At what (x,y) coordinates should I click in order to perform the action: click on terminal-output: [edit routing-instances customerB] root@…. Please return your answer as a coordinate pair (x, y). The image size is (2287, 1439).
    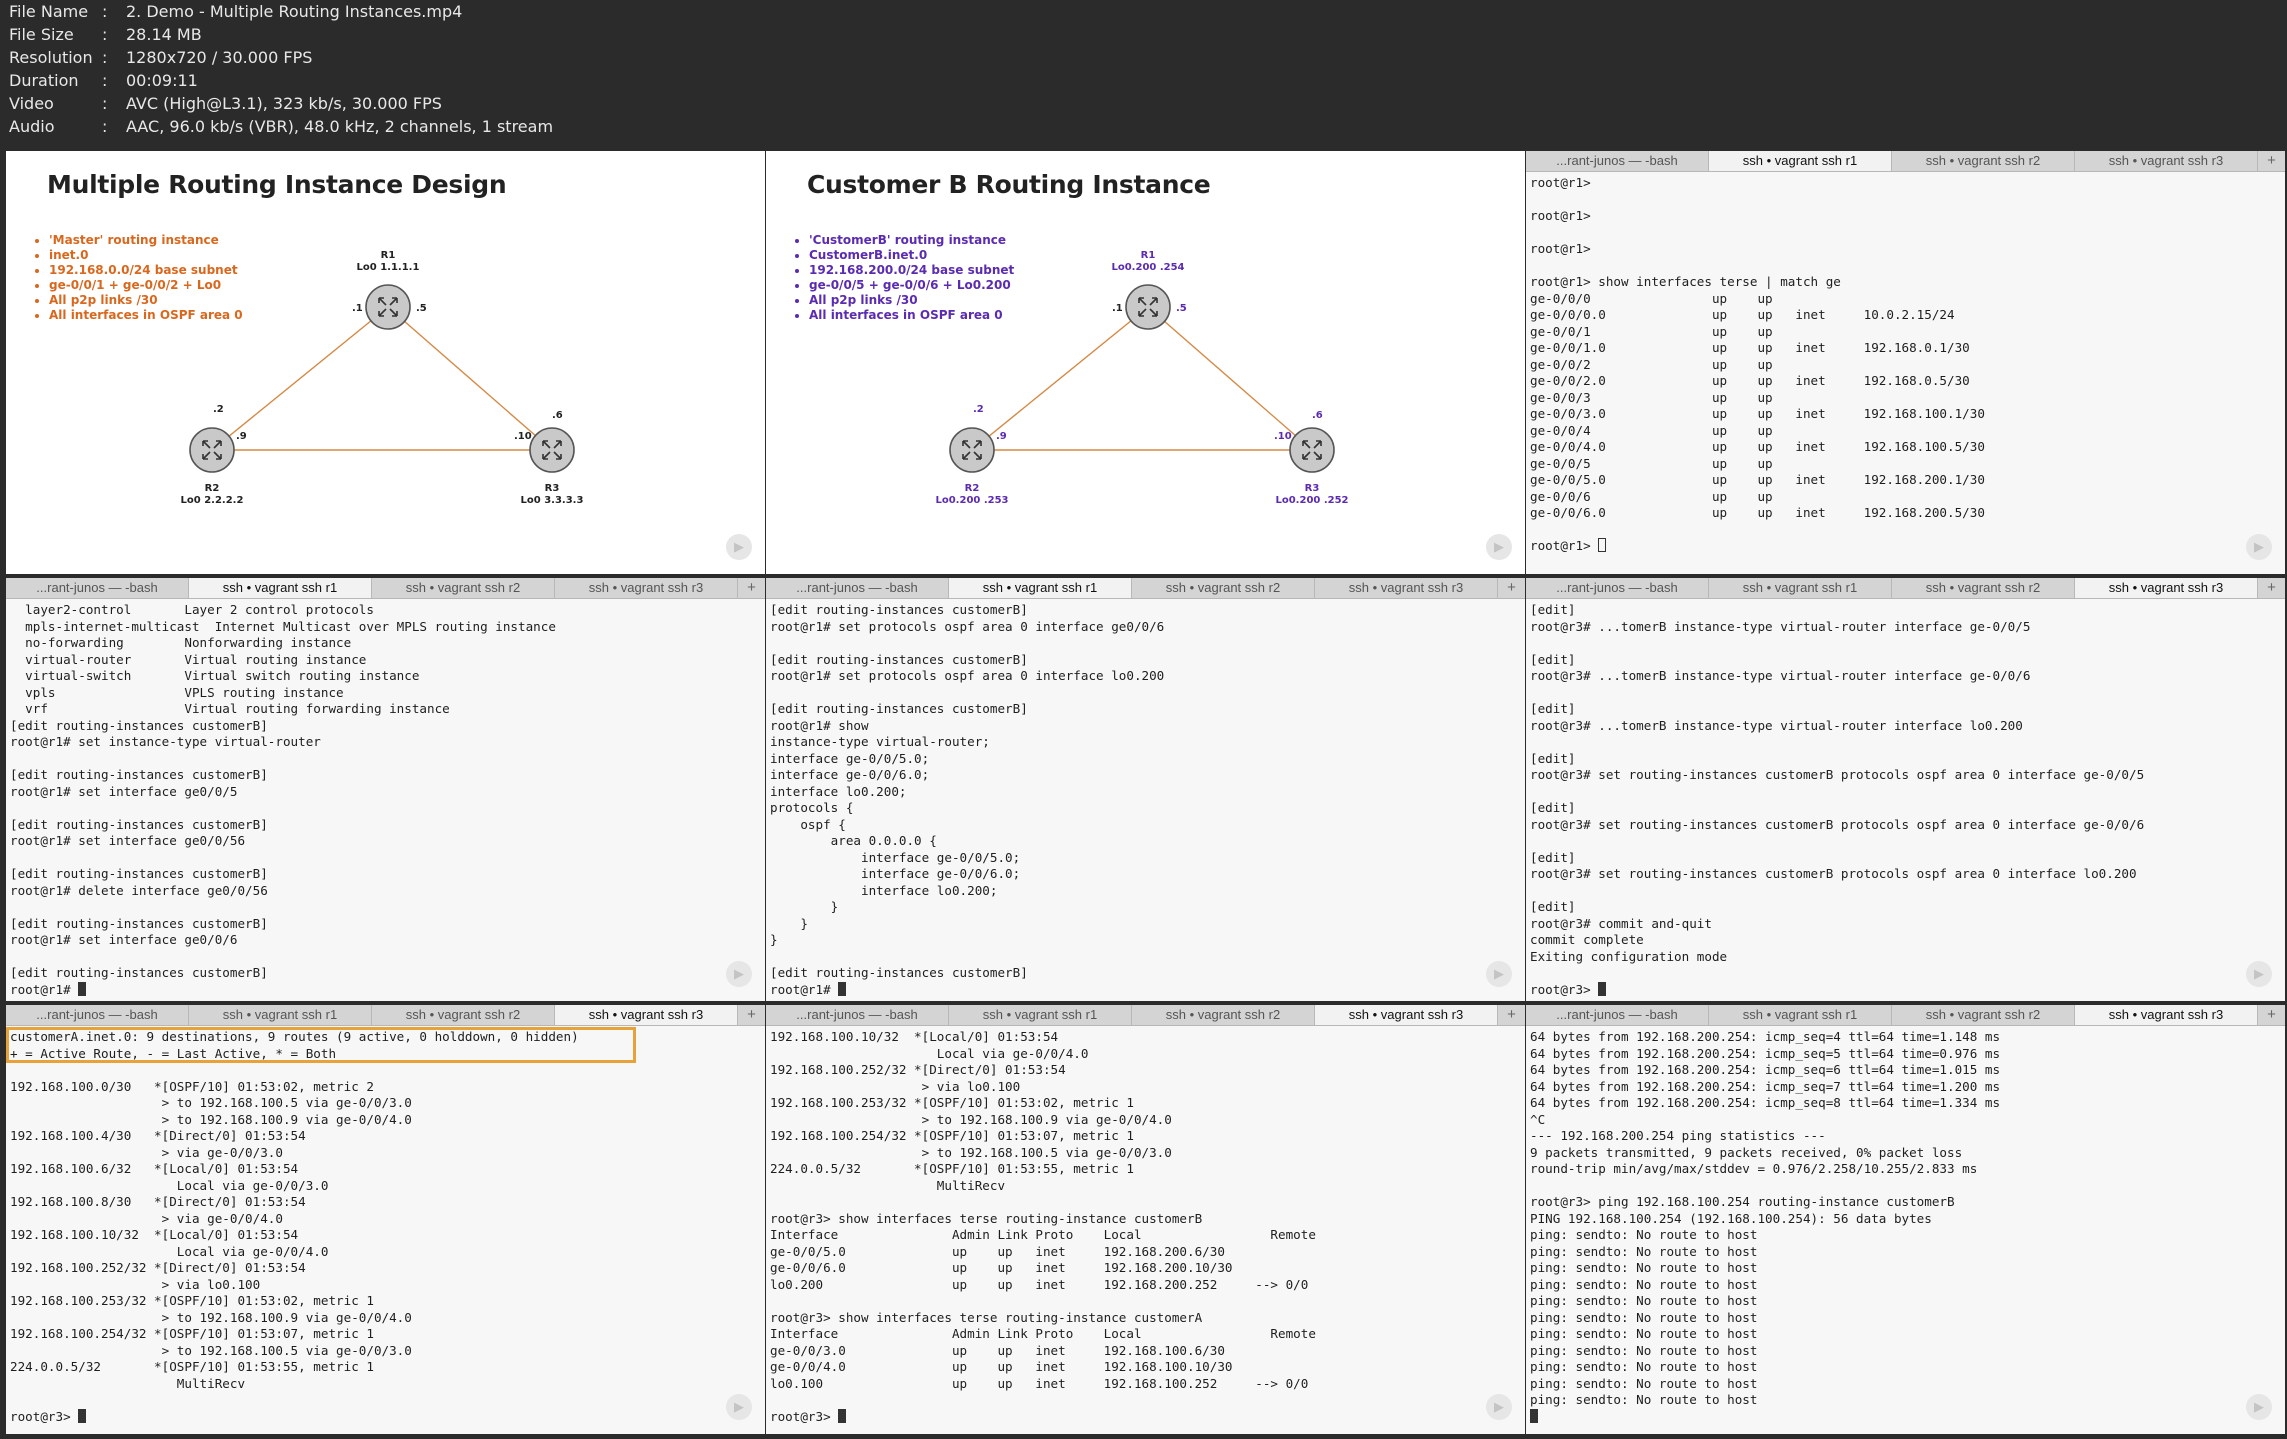
    Looking at the image, I should click on (1145, 801).